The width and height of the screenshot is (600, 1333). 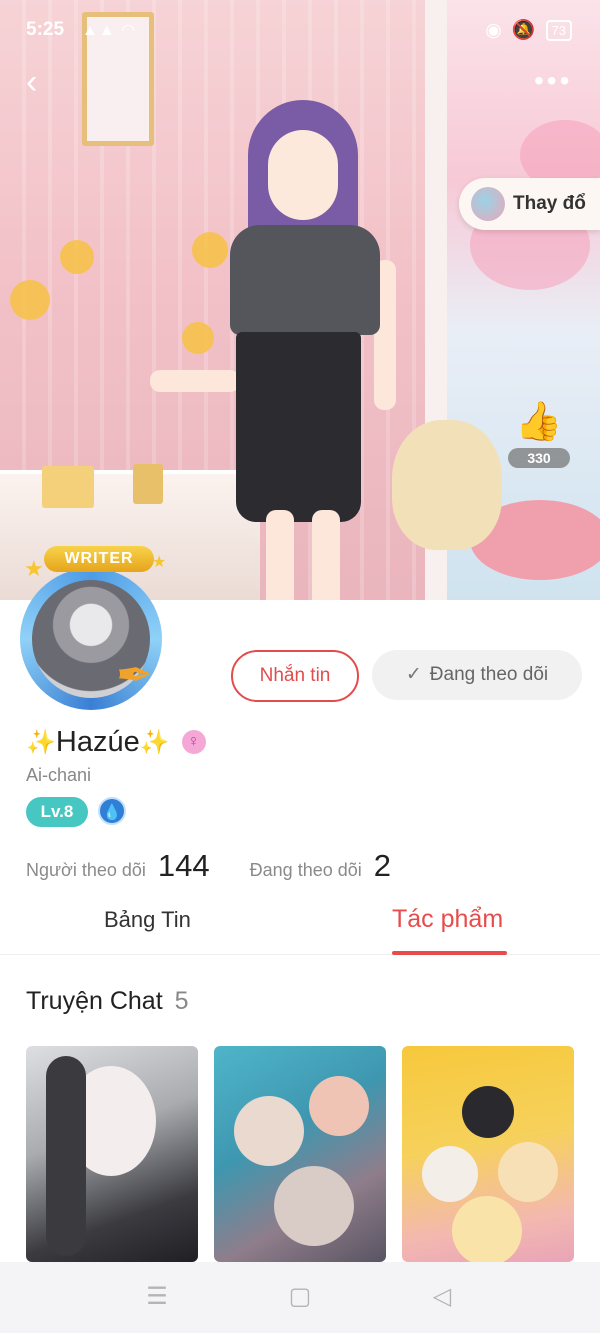 What do you see at coordinates (134, 675) in the screenshot?
I see `fountain-pen-icon: ✒` at bounding box center [134, 675].